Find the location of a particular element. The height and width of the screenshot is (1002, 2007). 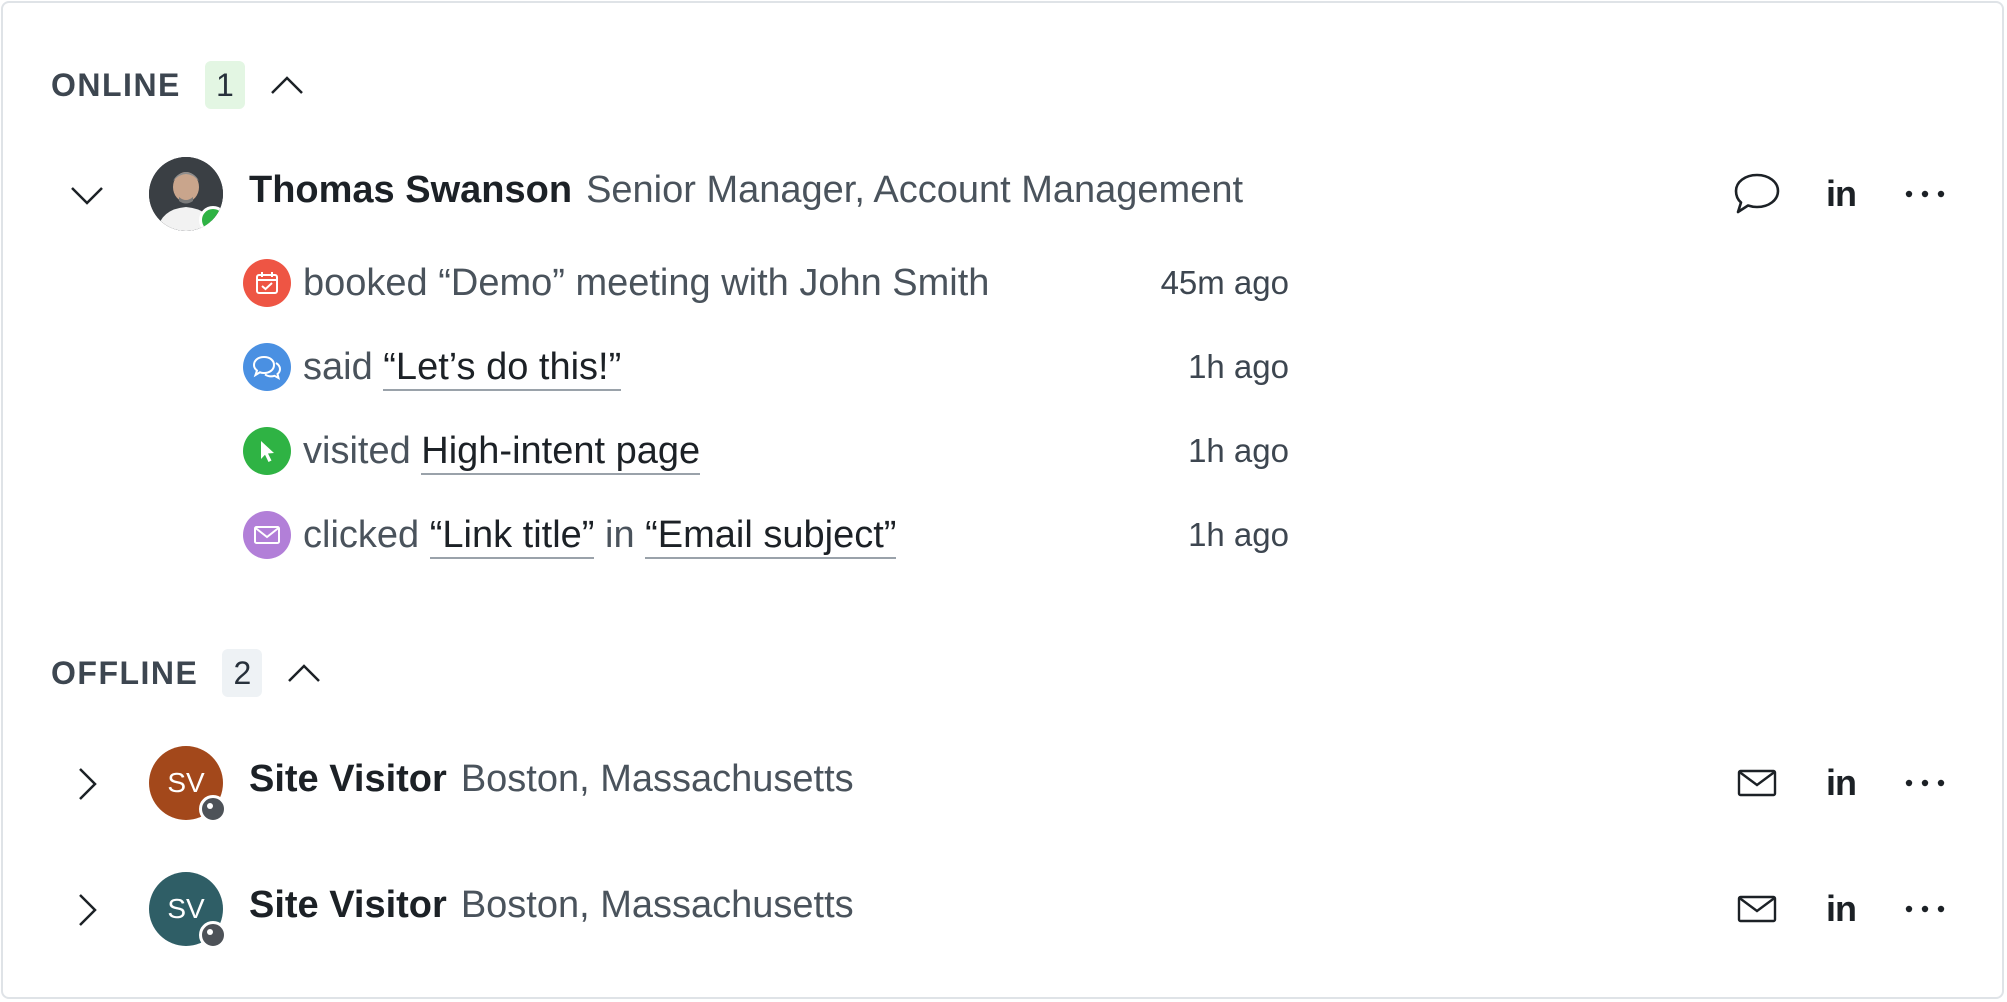

quote-link: “Let’s do this!” is located at coordinates (502, 368).